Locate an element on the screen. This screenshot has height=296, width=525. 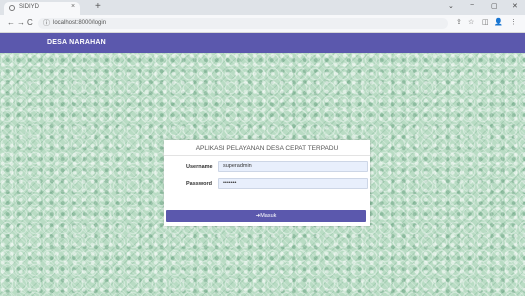
address-bar: ⓘ localhost:8000/login is located at coordinates (243, 23).